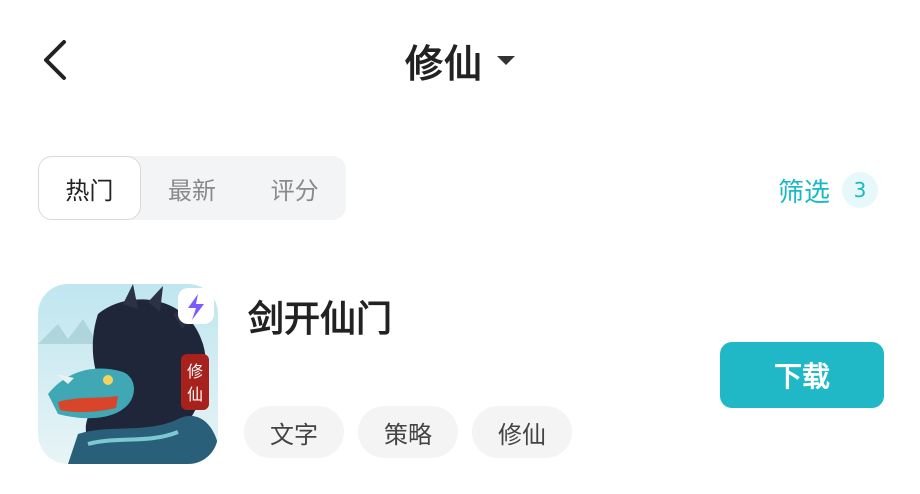 Image resolution: width=920 pixels, height=494 pixels. I want to click on dragon-game-icon: 修 仙, so click(128, 374).